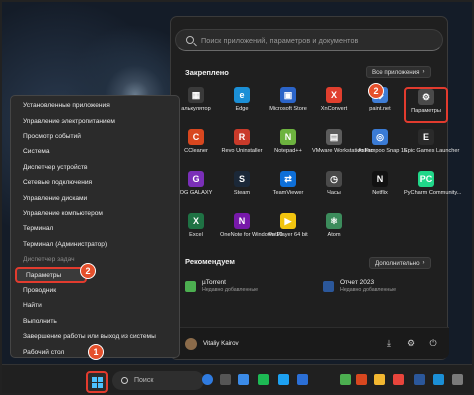  I want to click on ccleaner-icon, so click(361, 379).